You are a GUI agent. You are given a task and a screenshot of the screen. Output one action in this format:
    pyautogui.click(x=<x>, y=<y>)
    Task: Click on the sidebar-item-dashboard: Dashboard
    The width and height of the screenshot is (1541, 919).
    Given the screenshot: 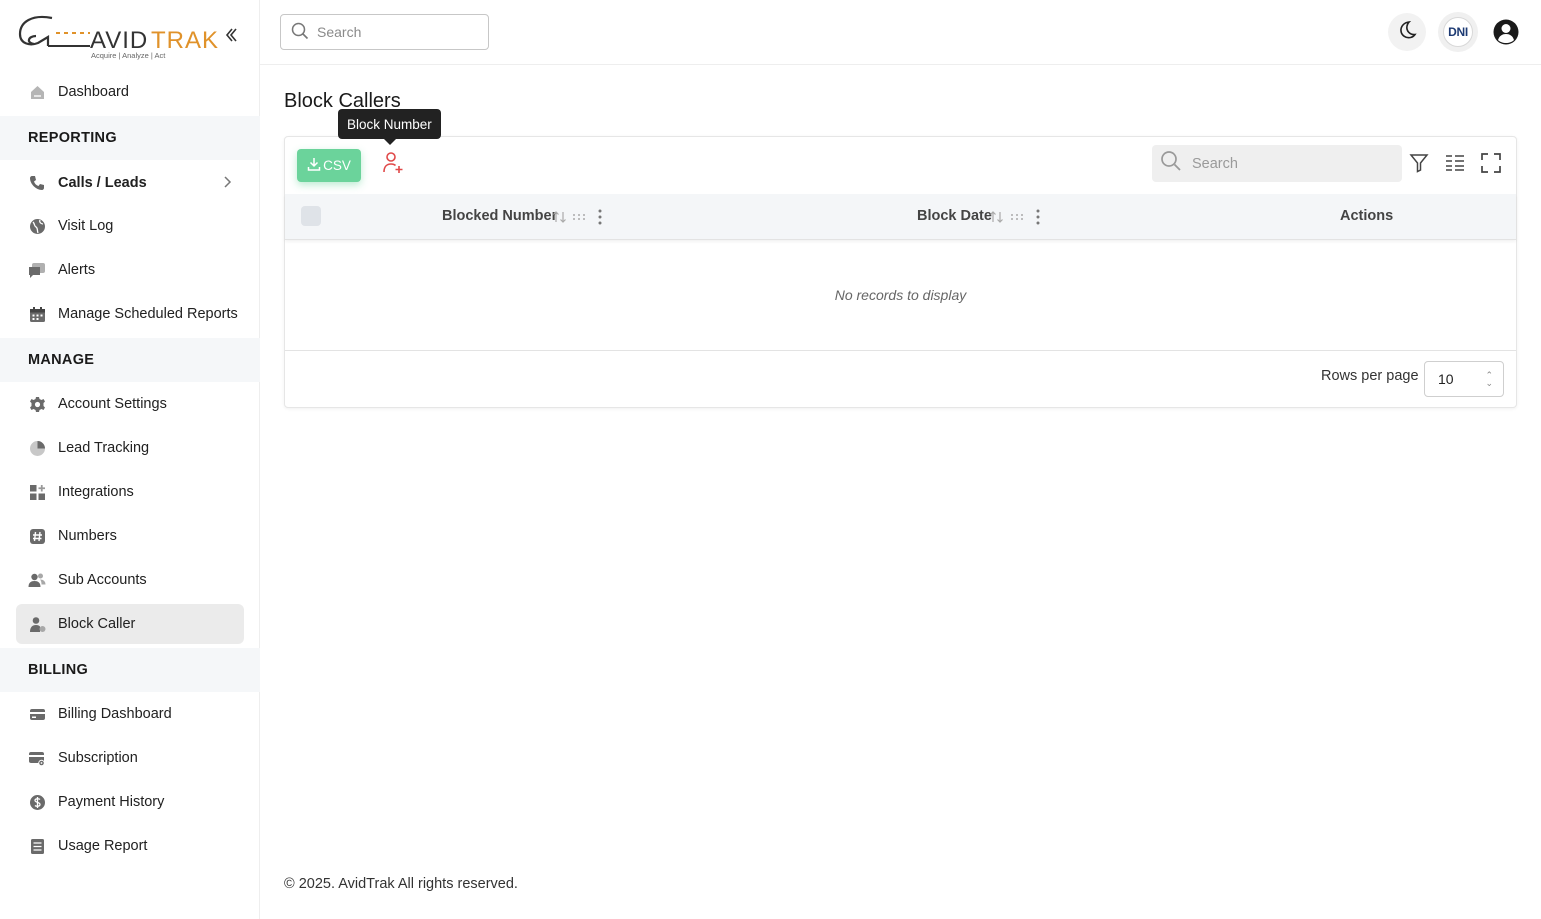 What is the action you would take?
    pyautogui.click(x=130, y=92)
    